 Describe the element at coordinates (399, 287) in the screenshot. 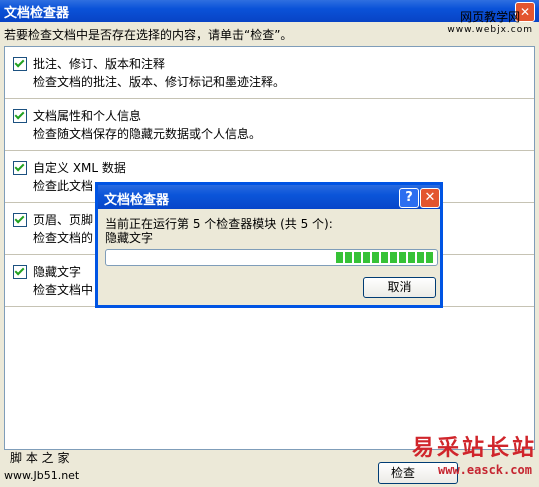

I see `cancel-button: 取消` at that location.